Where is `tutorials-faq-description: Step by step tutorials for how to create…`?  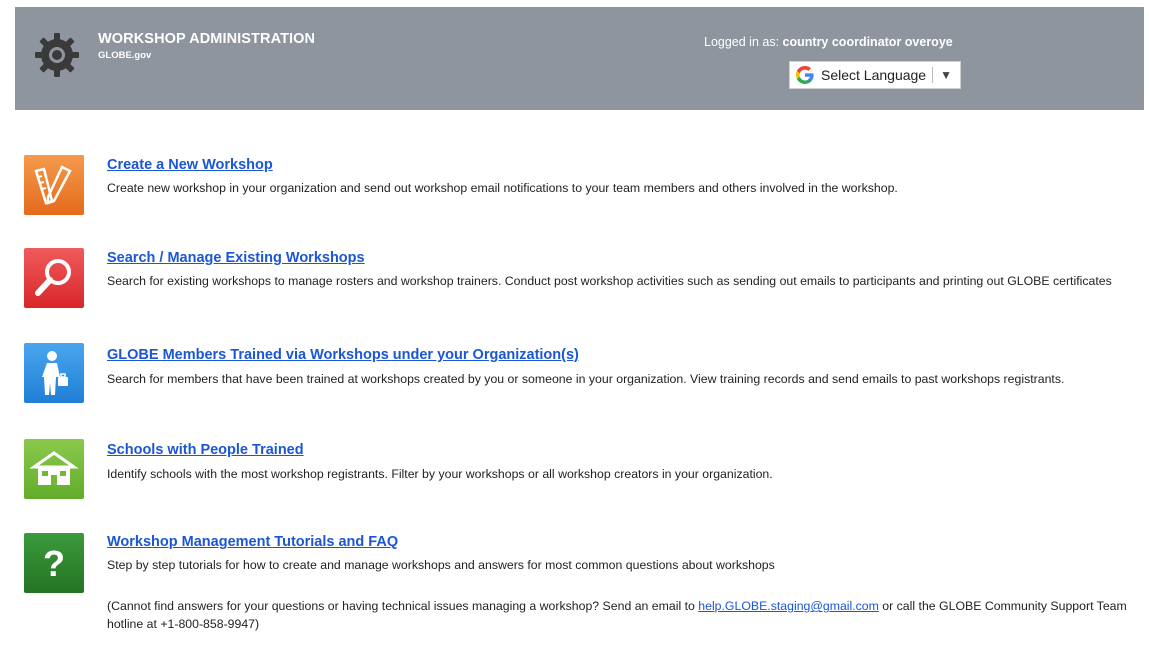
tutorials-faq-description: Step by step tutorials for how to create… is located at coordinates (441, 565).